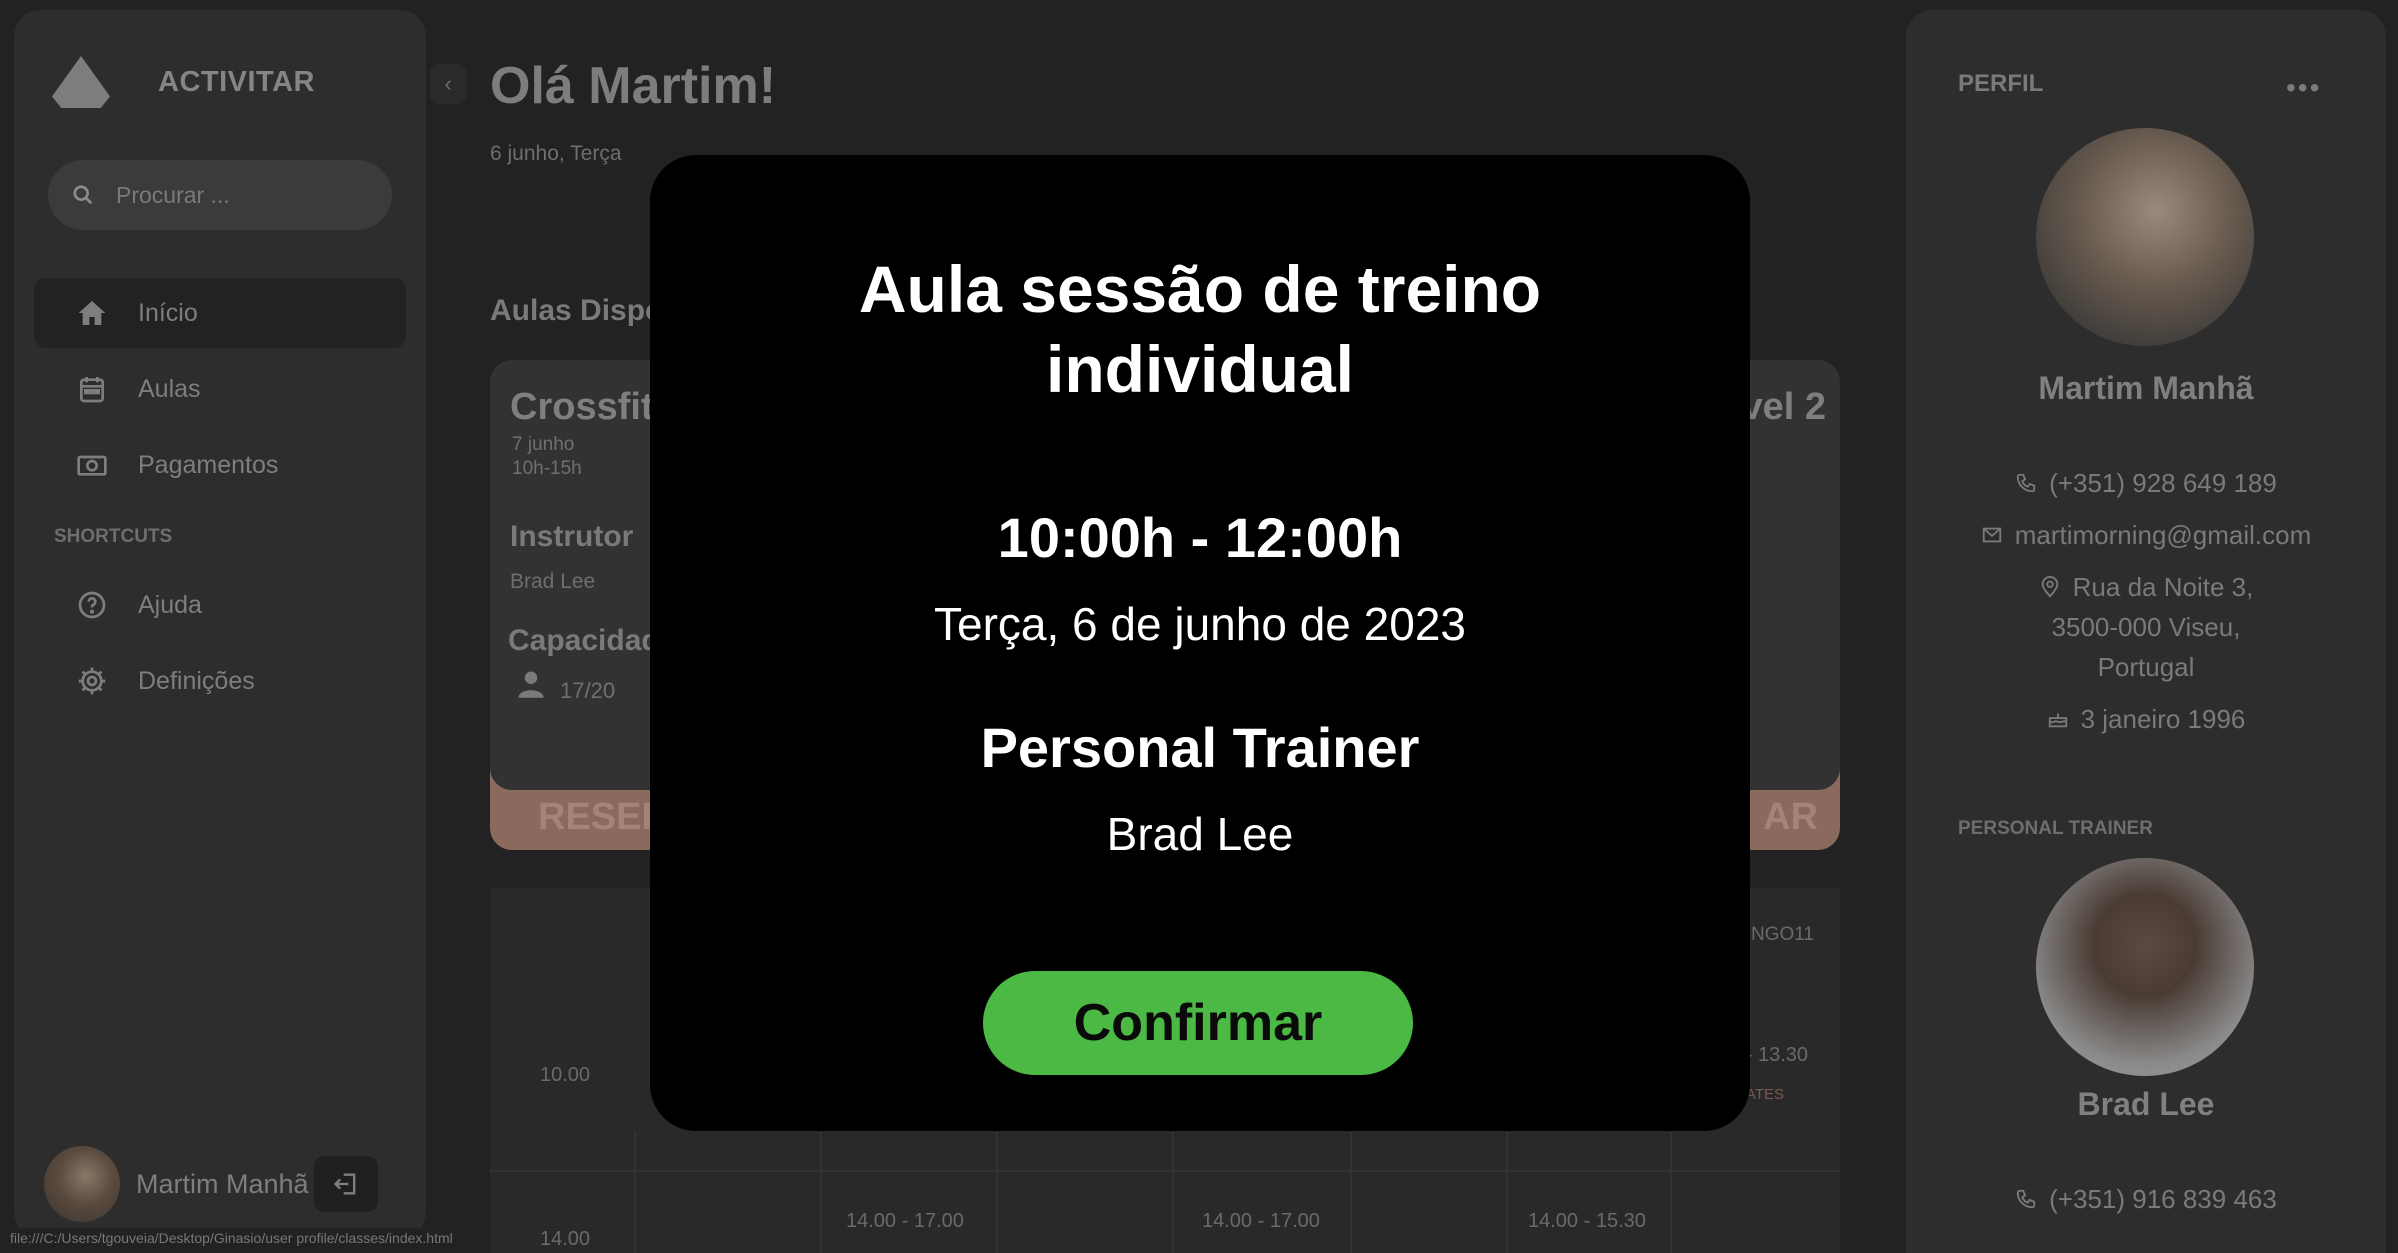 This screenshot has height=1253, width=2398. Describe the element at coordinates (1200, 329) in the screenshot. I see `modal-title: Aula sessão de treino individual` at that location.